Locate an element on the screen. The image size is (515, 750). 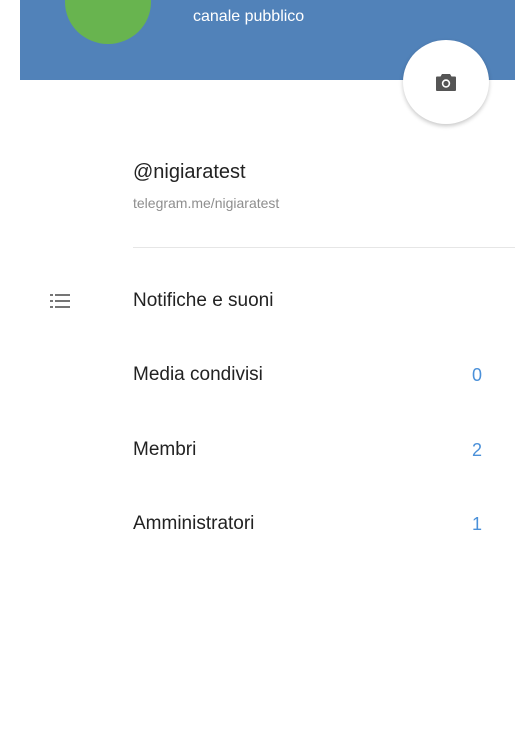
menu-item-administrators: Amministratori 1 is located at coordinates (257, 524).